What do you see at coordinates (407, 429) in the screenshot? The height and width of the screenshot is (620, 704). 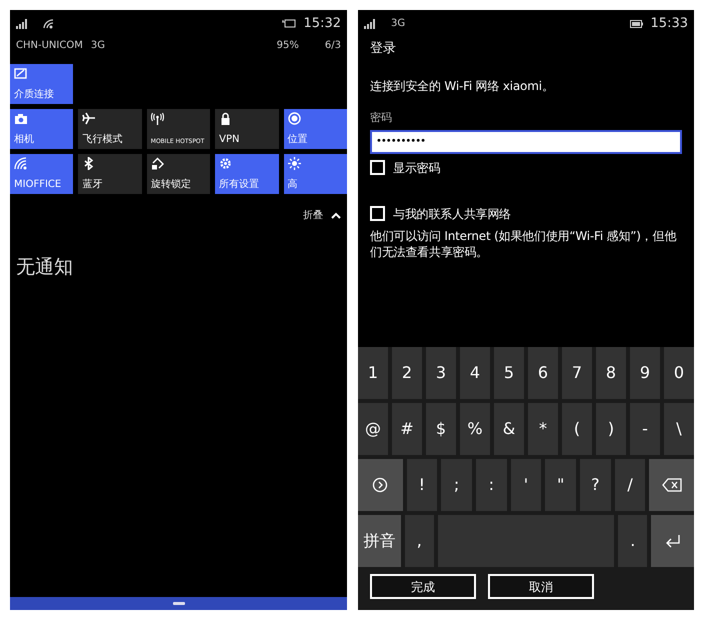 I see `keyboard-key: #` at bounding box center [407, 429].